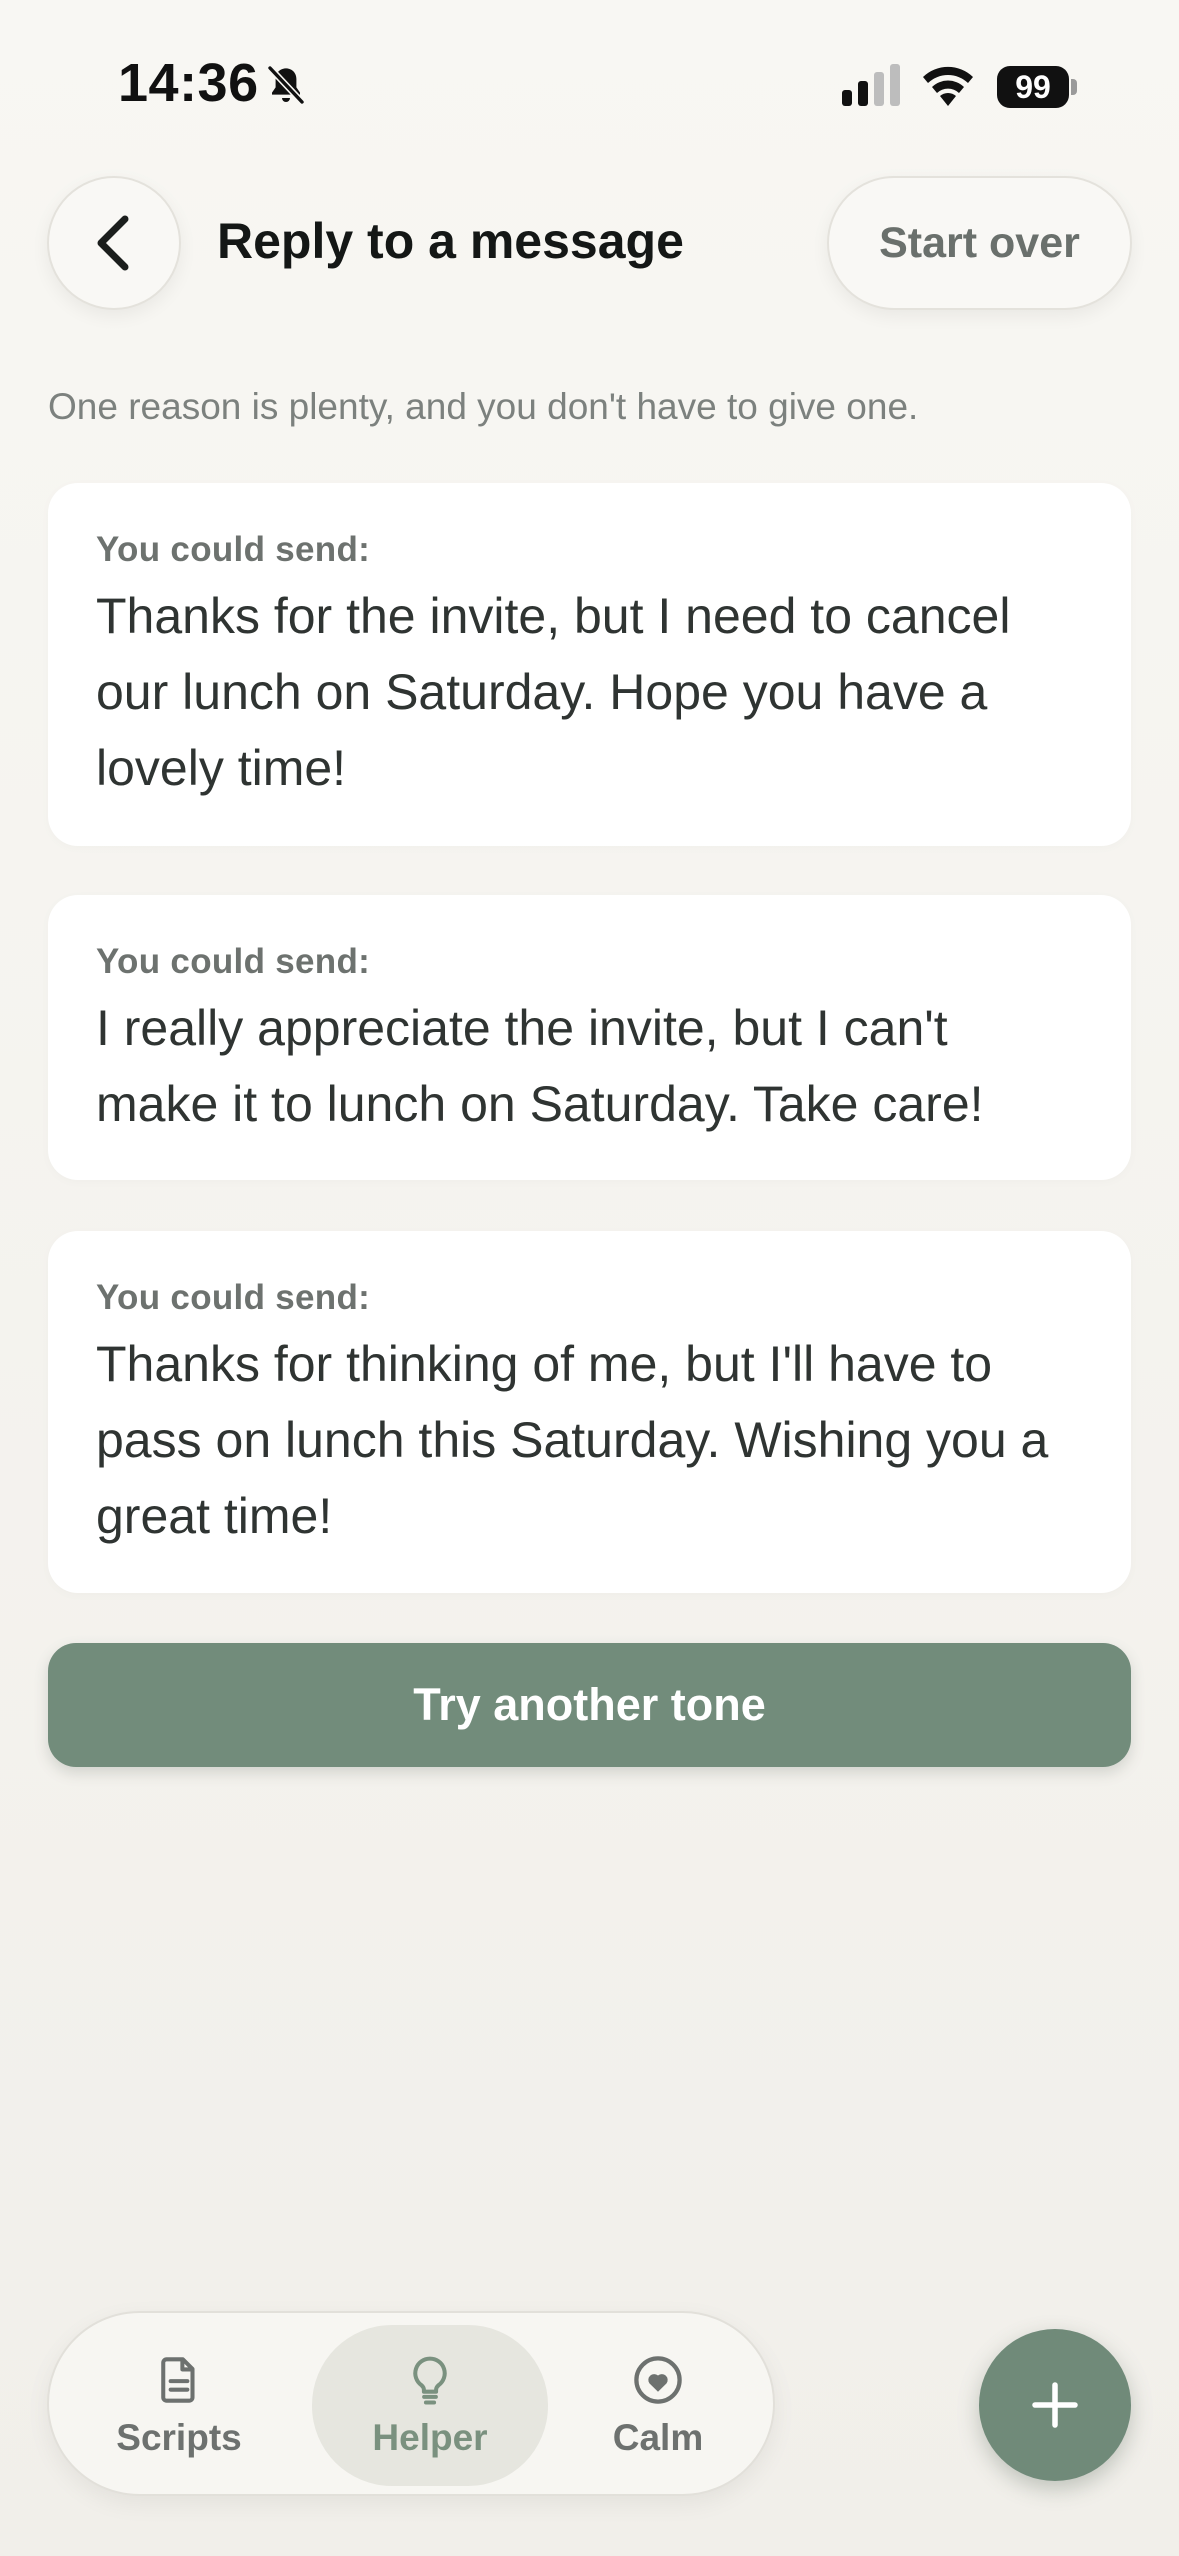 The image size is (1179, 2556). I want to click on battery-level: 99, so click(1033, 87).